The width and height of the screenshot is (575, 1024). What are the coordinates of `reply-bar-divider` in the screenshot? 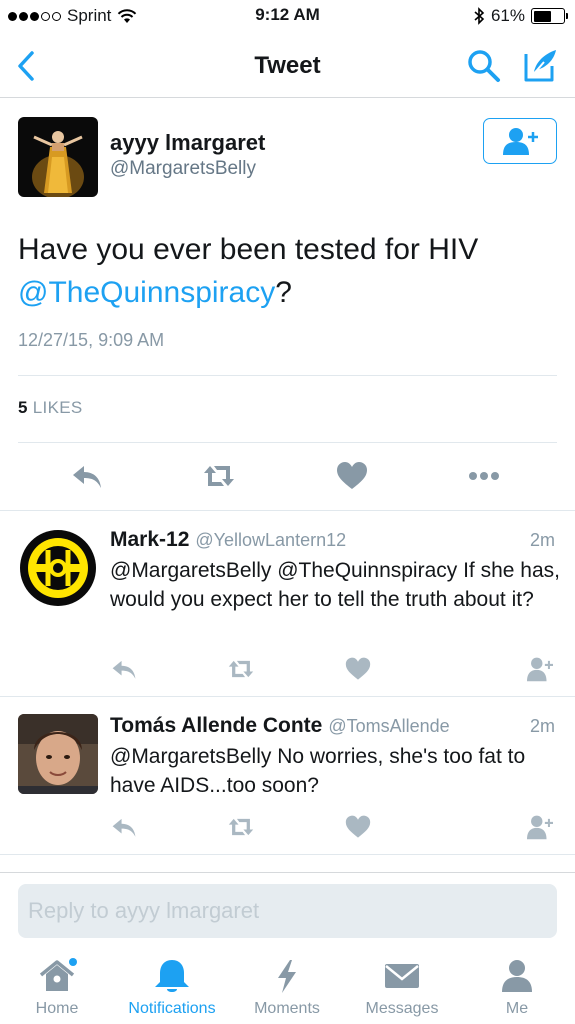 It's located at (287, 872).